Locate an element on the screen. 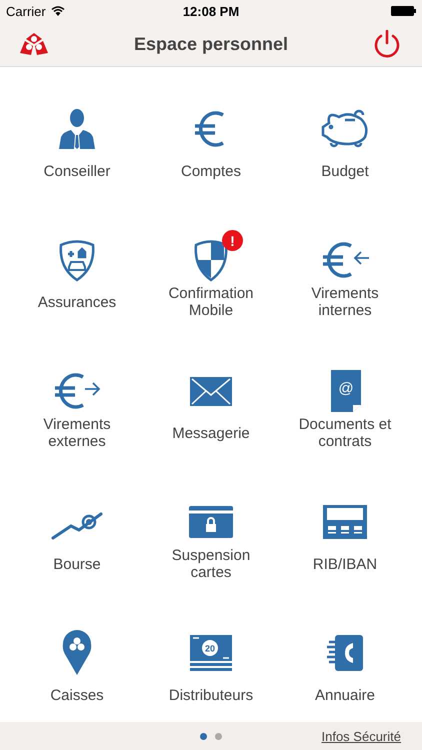 This screenshot has height=750, width=422. power-icon is located at coordinates (387, 44).